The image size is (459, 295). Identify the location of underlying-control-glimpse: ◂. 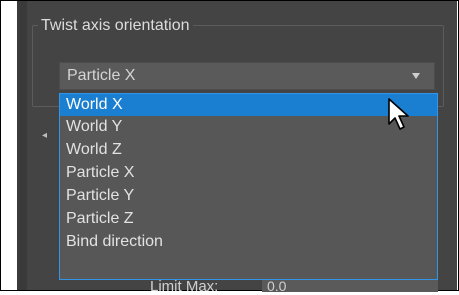
(45, 135).